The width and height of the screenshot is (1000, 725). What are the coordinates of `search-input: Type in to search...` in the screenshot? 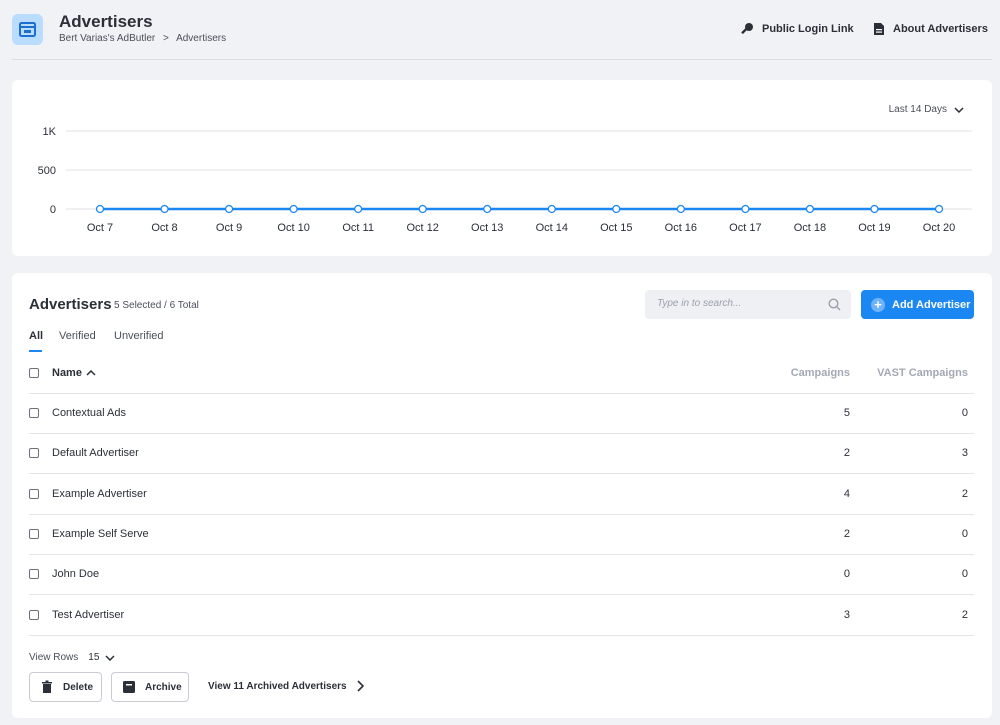 It's located at (748, 304).